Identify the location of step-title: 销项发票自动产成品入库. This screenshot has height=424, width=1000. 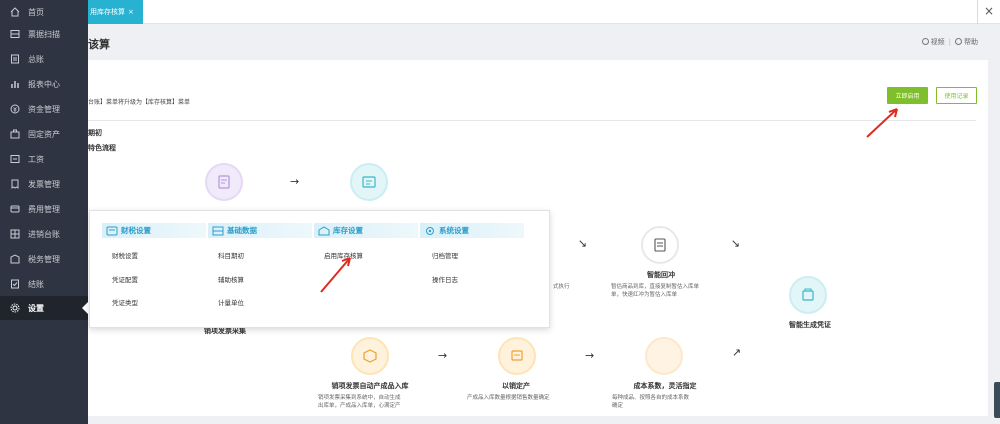
(370, 386).